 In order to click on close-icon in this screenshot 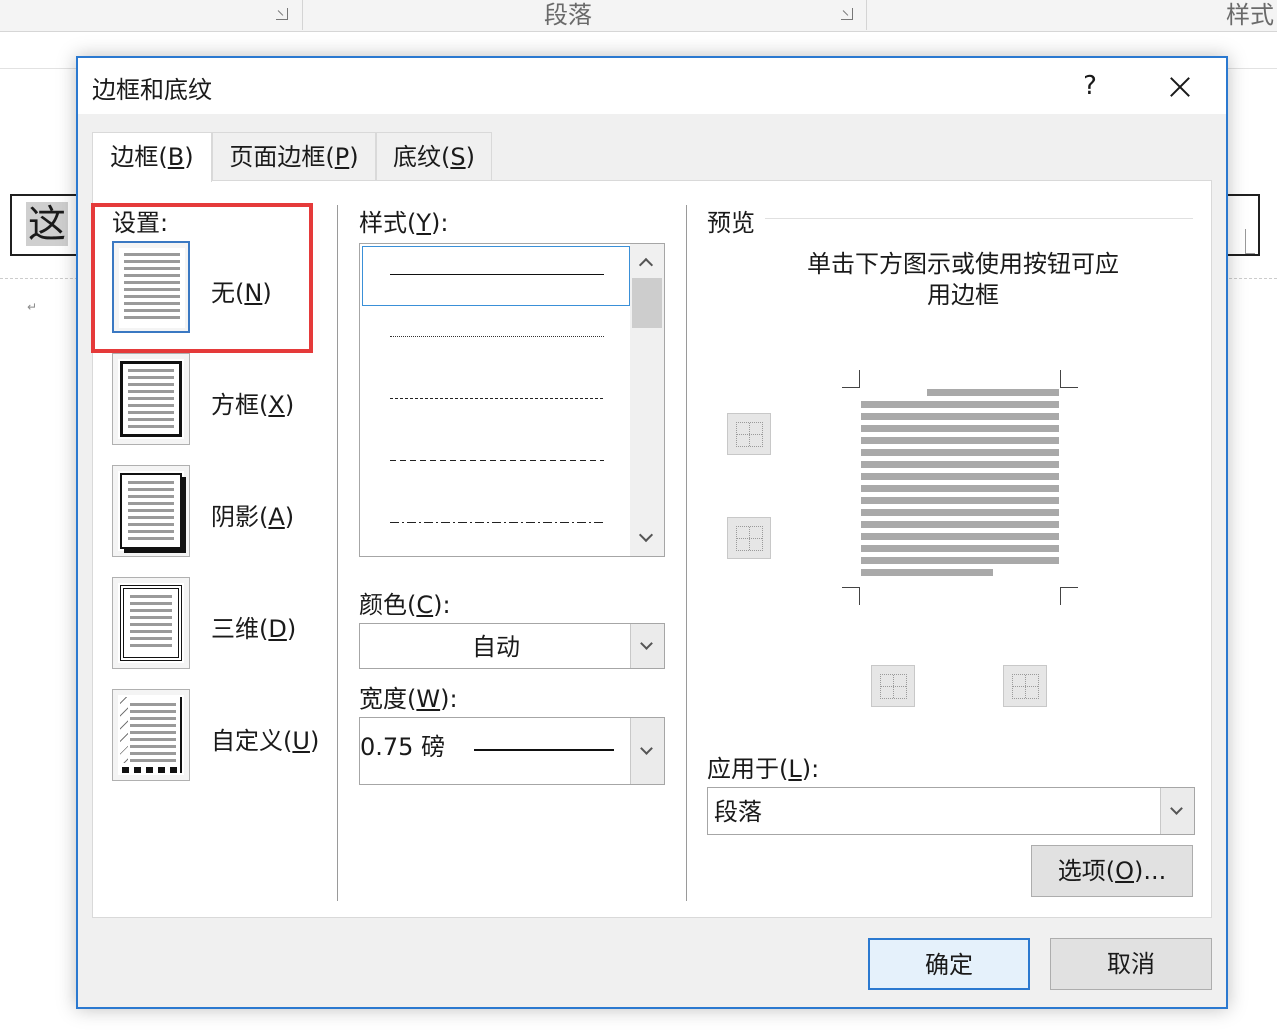, I will do `click(1180, 86)`.